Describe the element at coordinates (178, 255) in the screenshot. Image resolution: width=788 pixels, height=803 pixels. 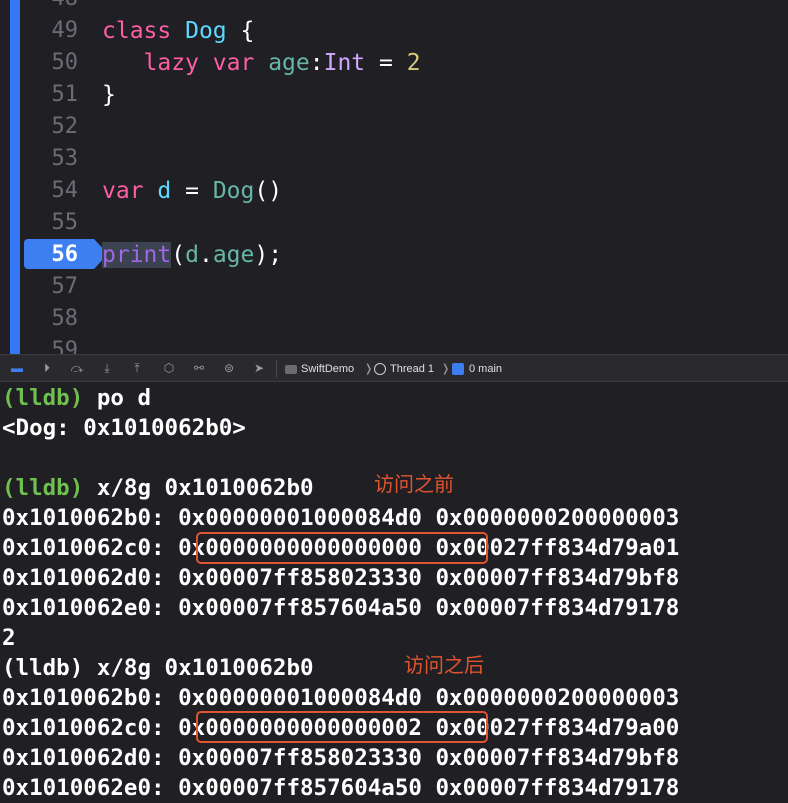
I see `code-token: (` at that location.